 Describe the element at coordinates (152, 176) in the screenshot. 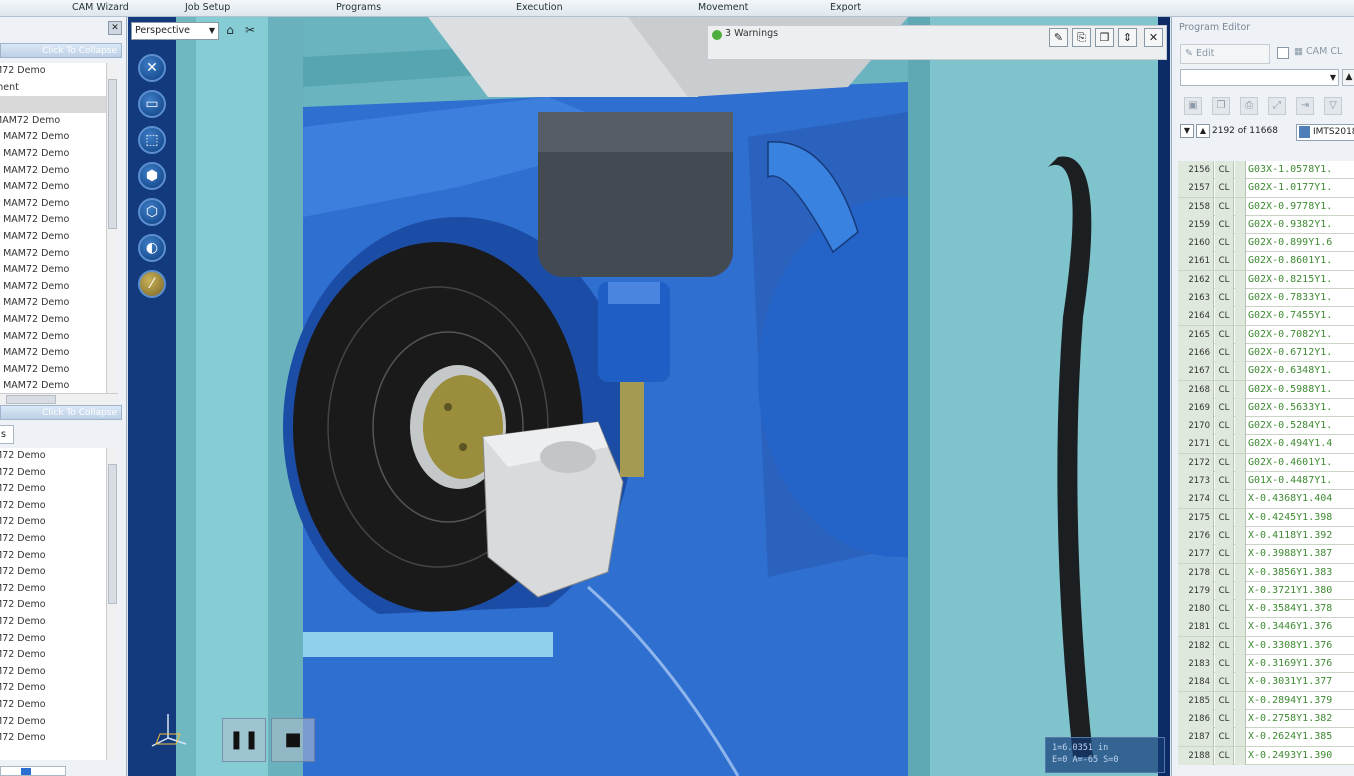

I see `solid-view-icon: ⬢` at that location.